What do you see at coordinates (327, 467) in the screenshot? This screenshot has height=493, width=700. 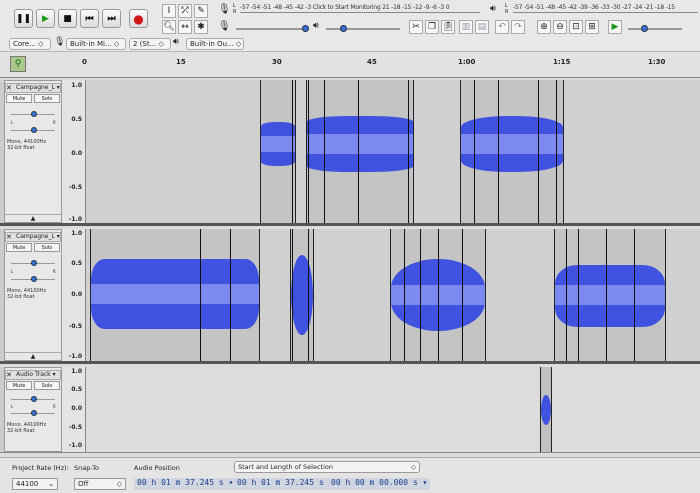 I see `selection-mode-select: Start and Length of Selection ◇` at bounding box center [327, 467].